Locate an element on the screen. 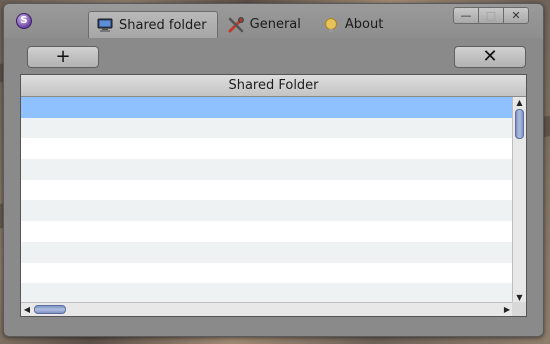  tab-label: Shared folder is located at coordinates (163, 25).